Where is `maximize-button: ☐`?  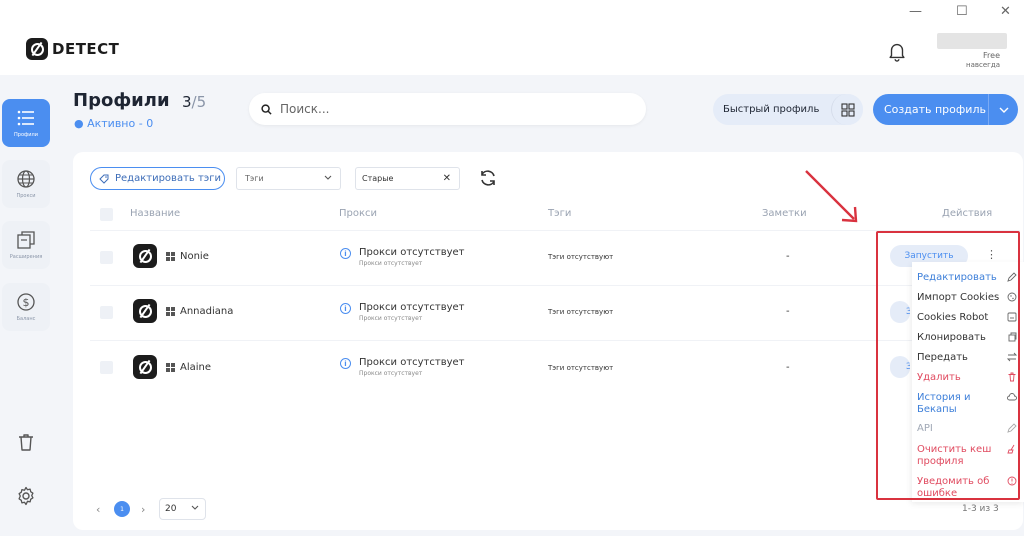
maximize-button: ☐ is located at coordinates (962, 11).